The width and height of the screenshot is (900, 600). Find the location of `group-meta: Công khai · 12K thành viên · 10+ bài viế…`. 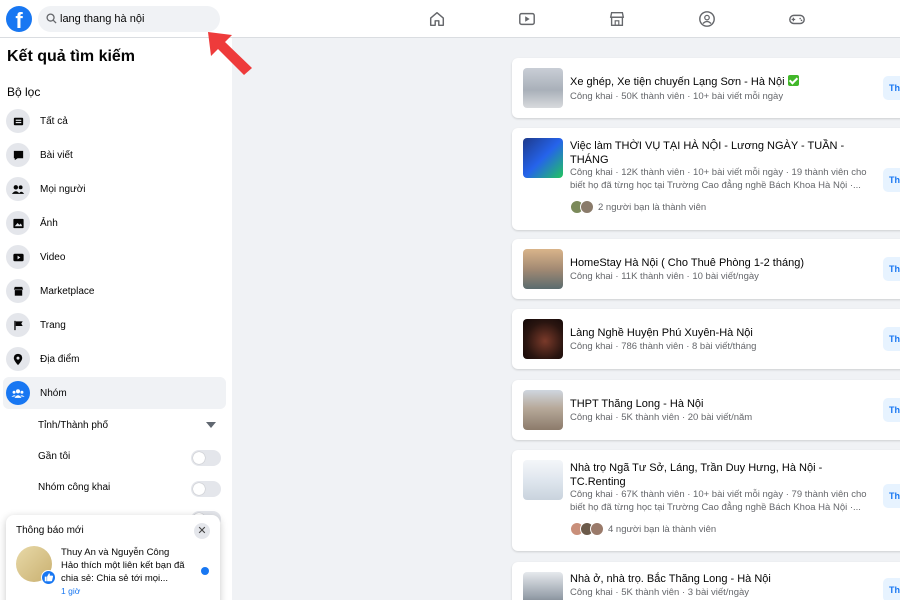

group-meta: Công khai · 12K thành viên · 10+ bài viế… is located at coordinates (718, 179).